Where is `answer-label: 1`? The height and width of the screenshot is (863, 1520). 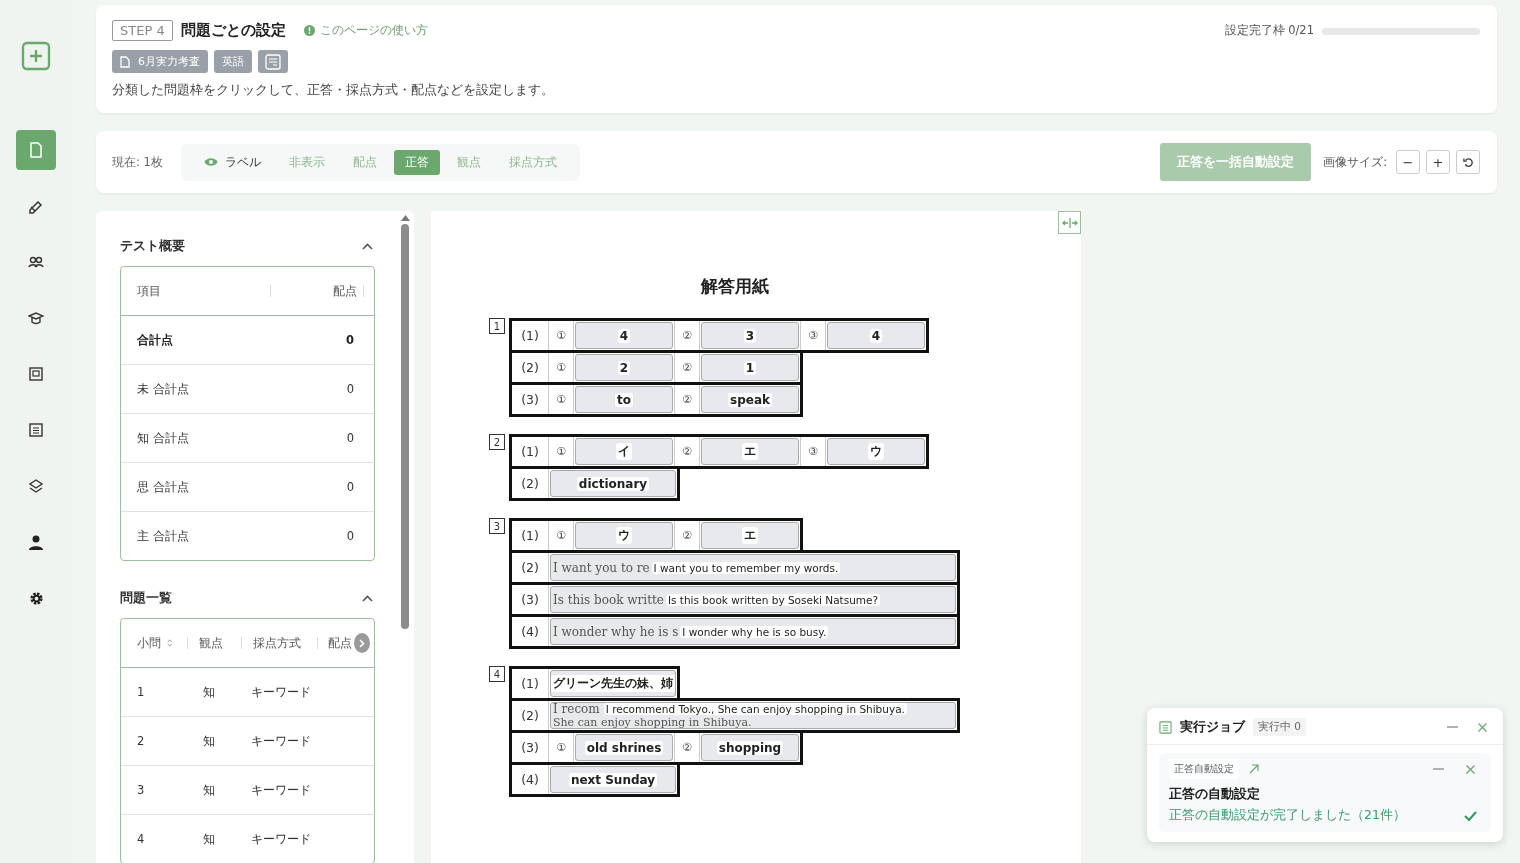
answer-label: 1 is located at coordinates (750, 367).